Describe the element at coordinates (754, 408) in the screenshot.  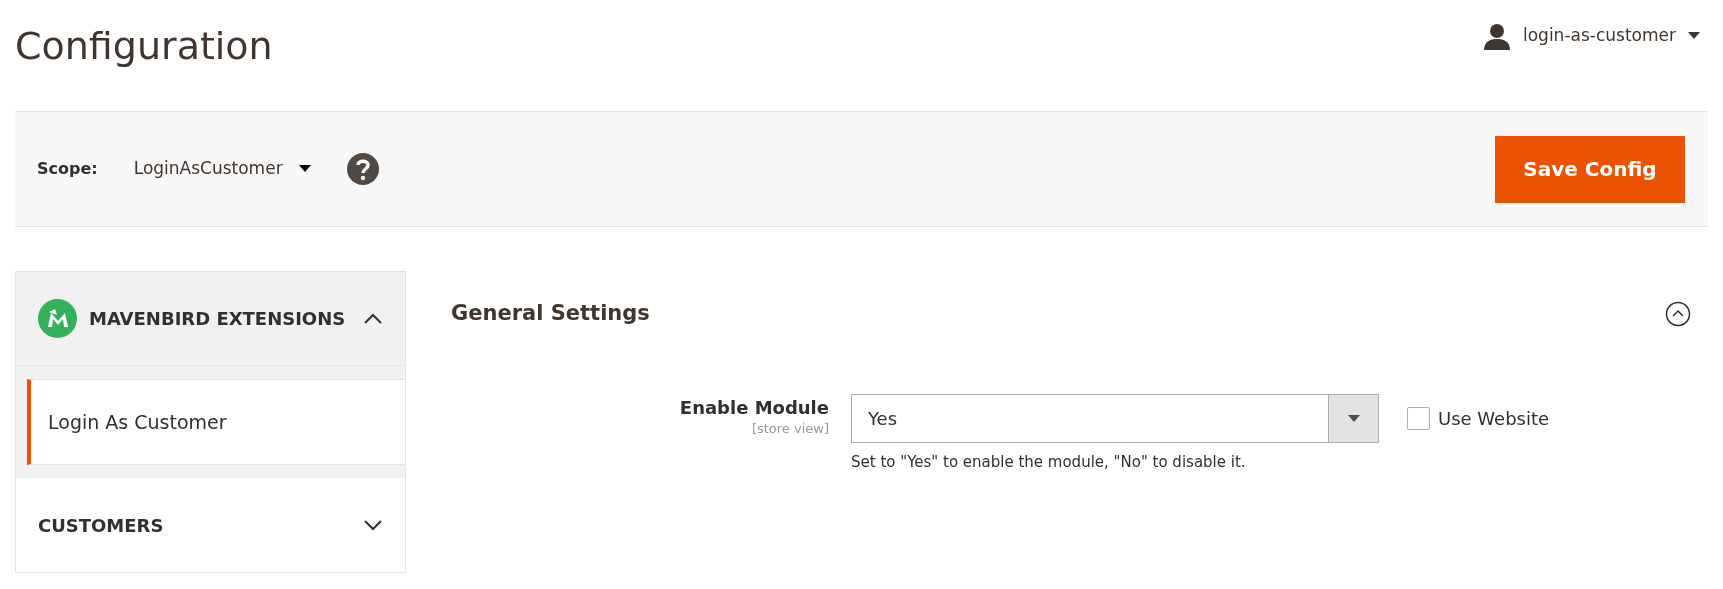
I see `field-label: Enable Module` at that location.